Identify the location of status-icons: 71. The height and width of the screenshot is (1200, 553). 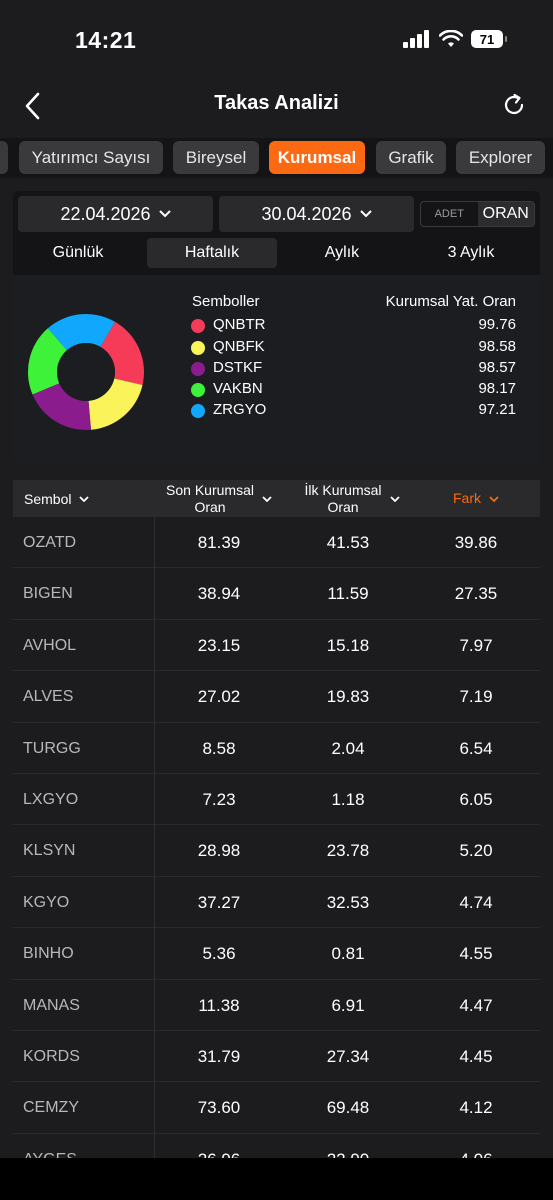
(455, 39).